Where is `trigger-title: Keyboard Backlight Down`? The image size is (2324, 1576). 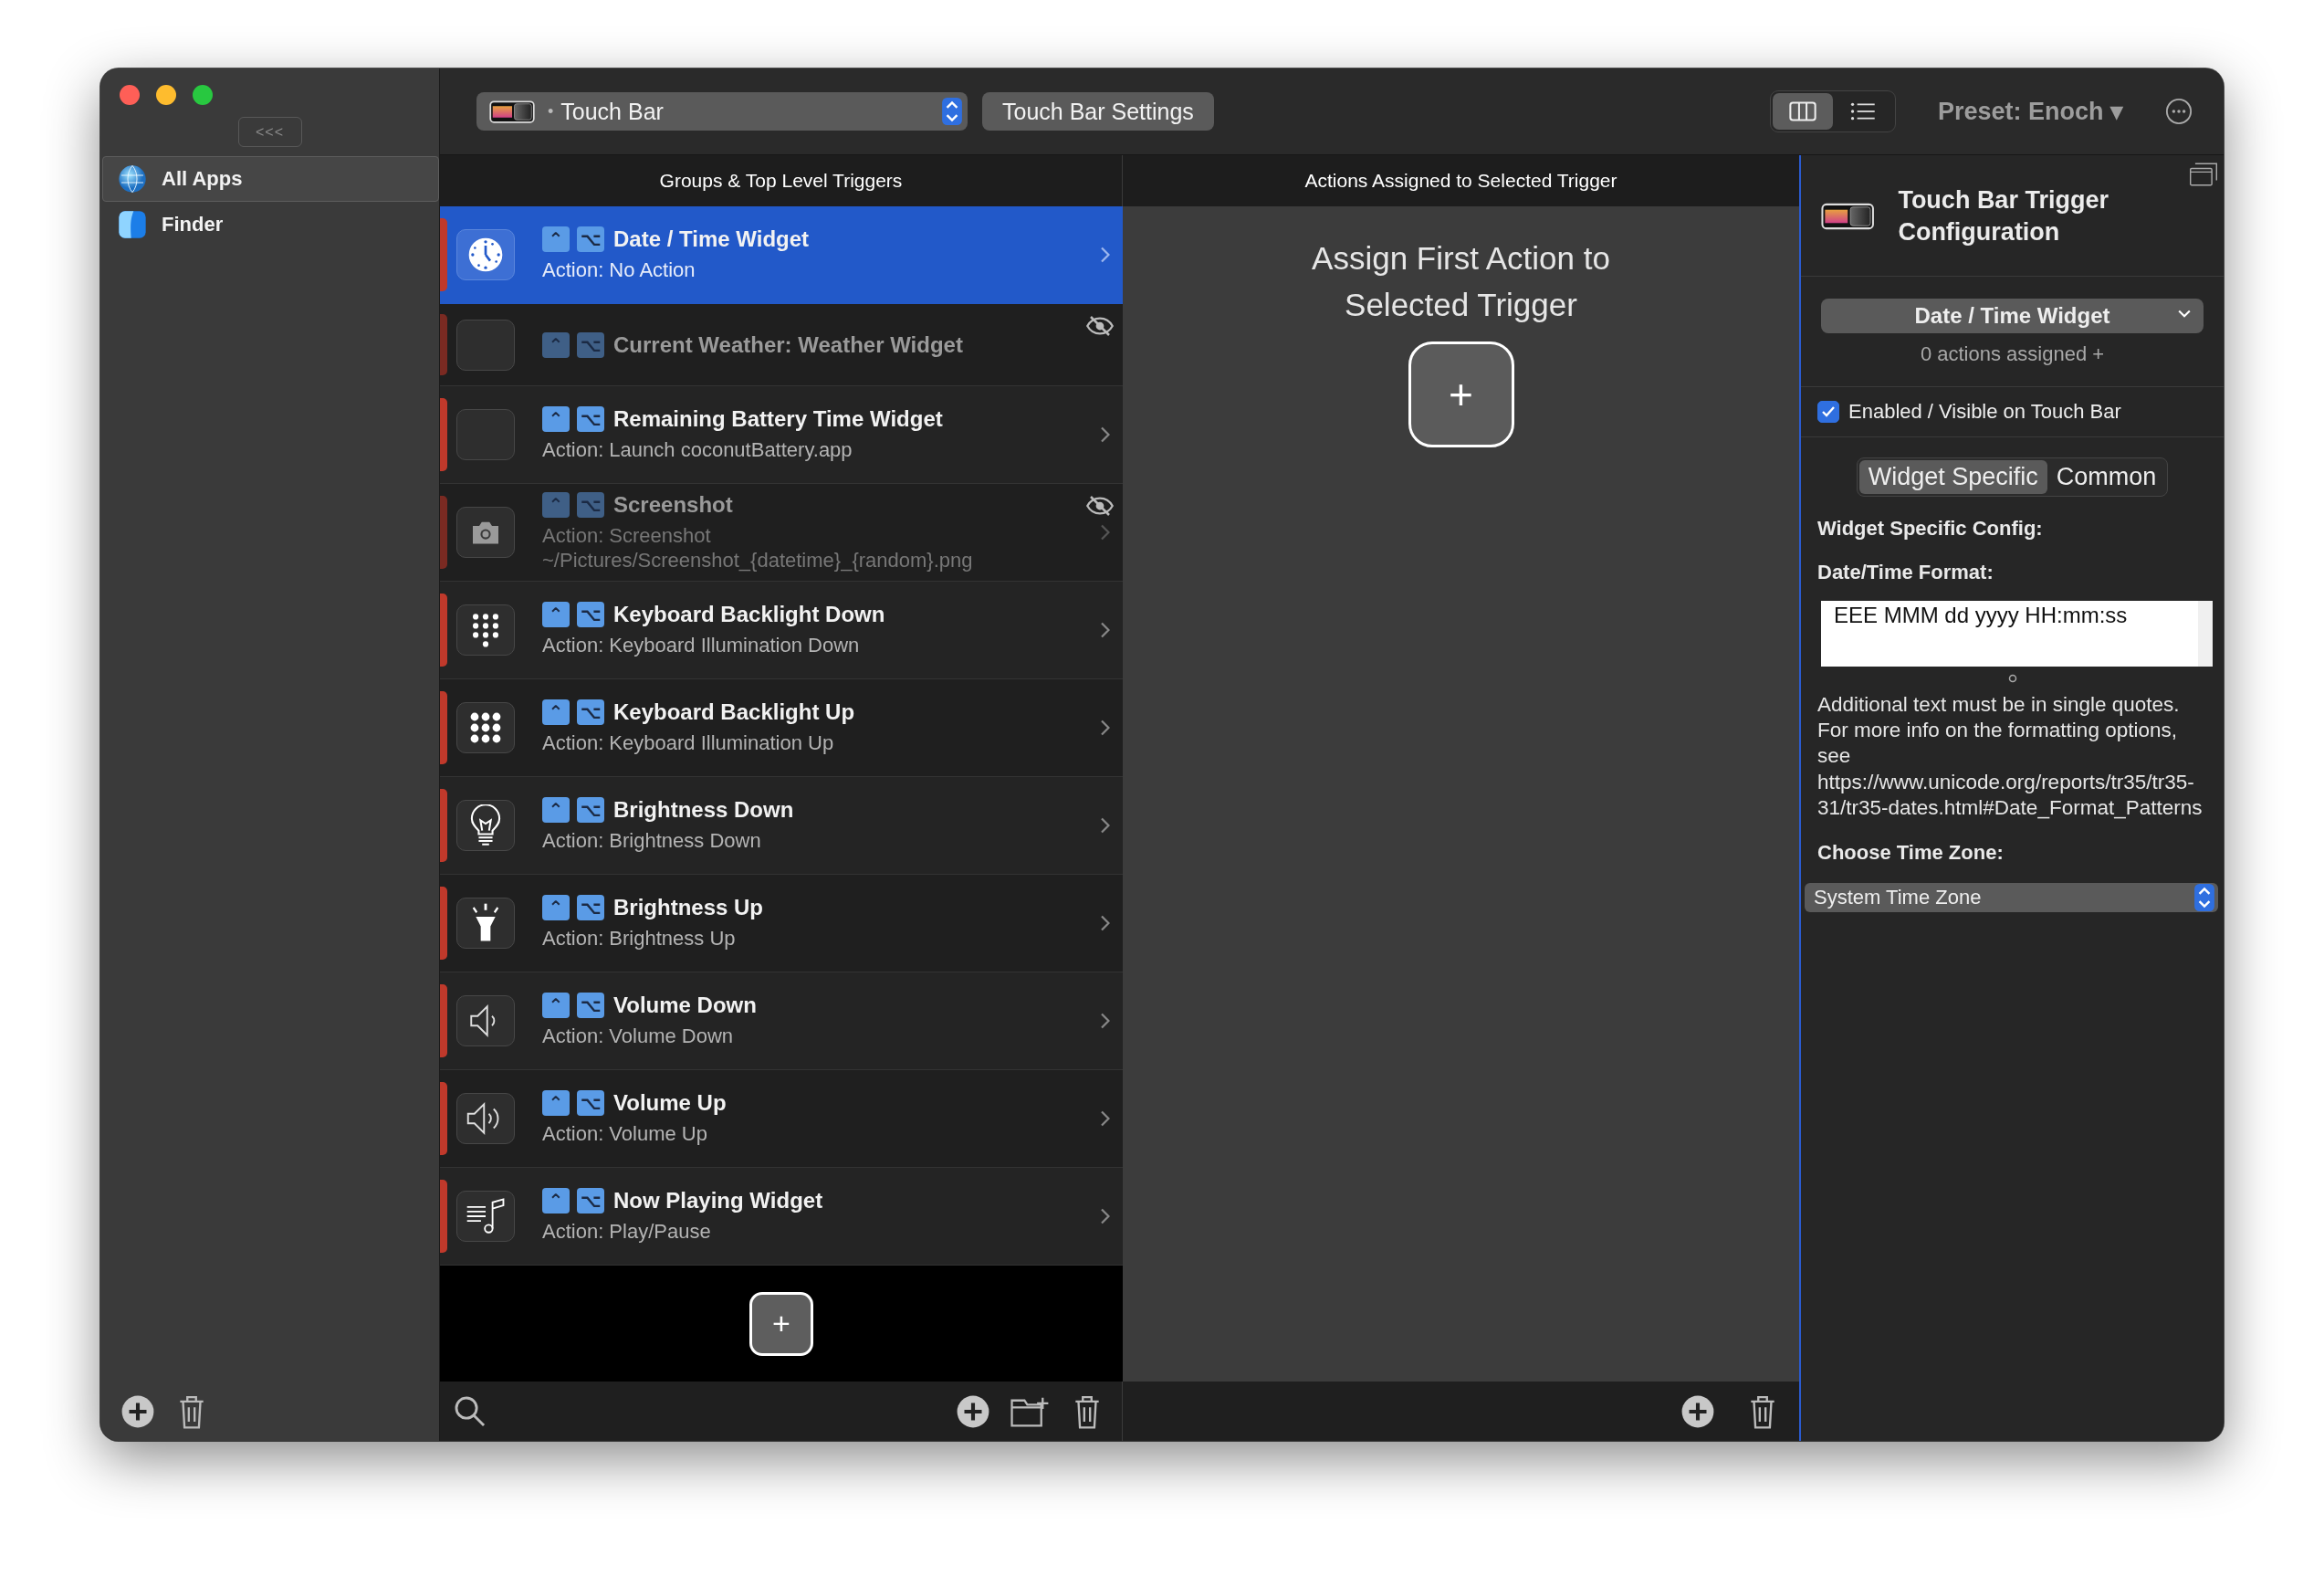
trigger-title: Keyboard Backlight Down is located at coordinates (749, 615).